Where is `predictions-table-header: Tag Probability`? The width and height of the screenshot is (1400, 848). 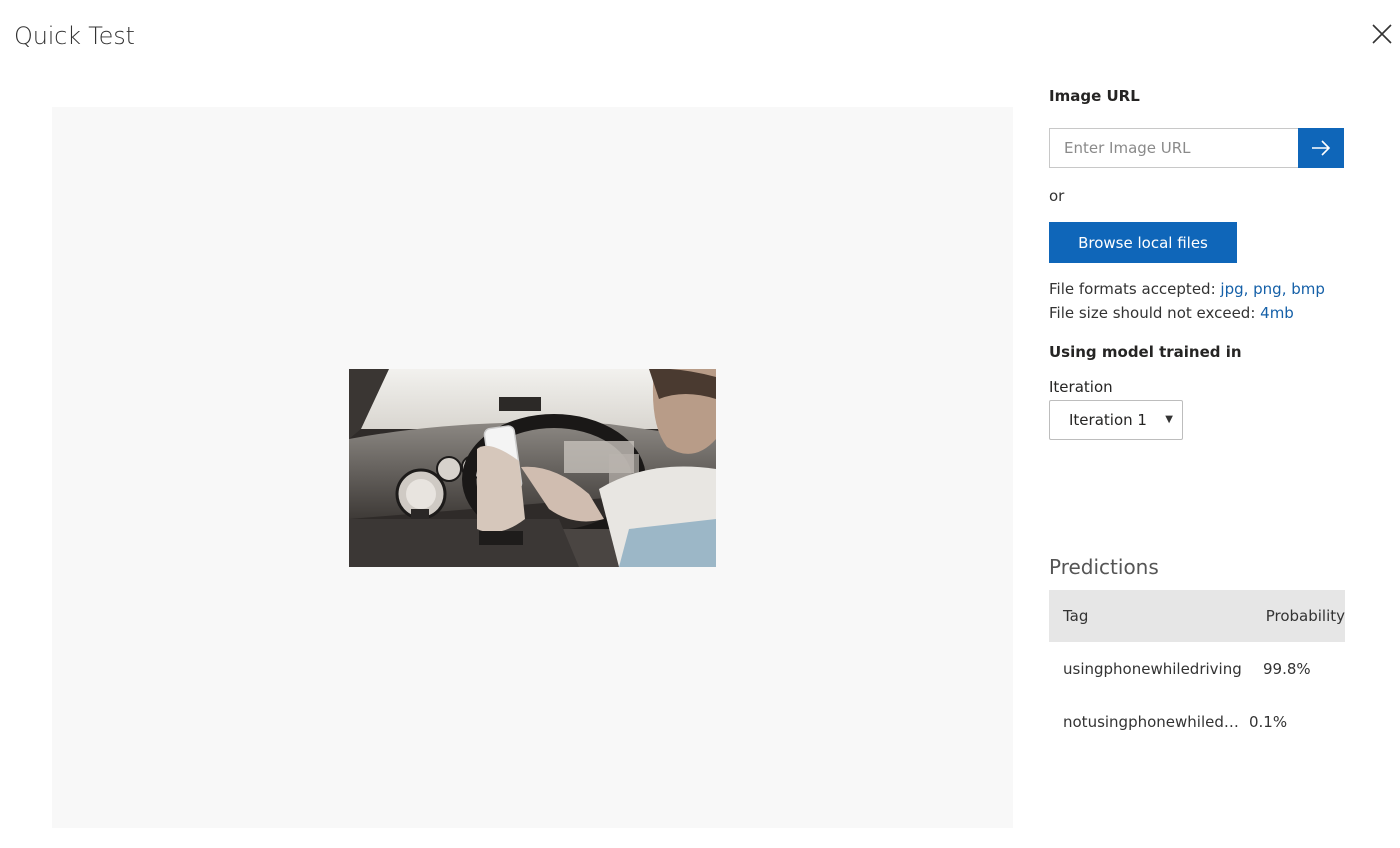
predictions-table-header: Tag Probability is located at coordinates (1197, 616).